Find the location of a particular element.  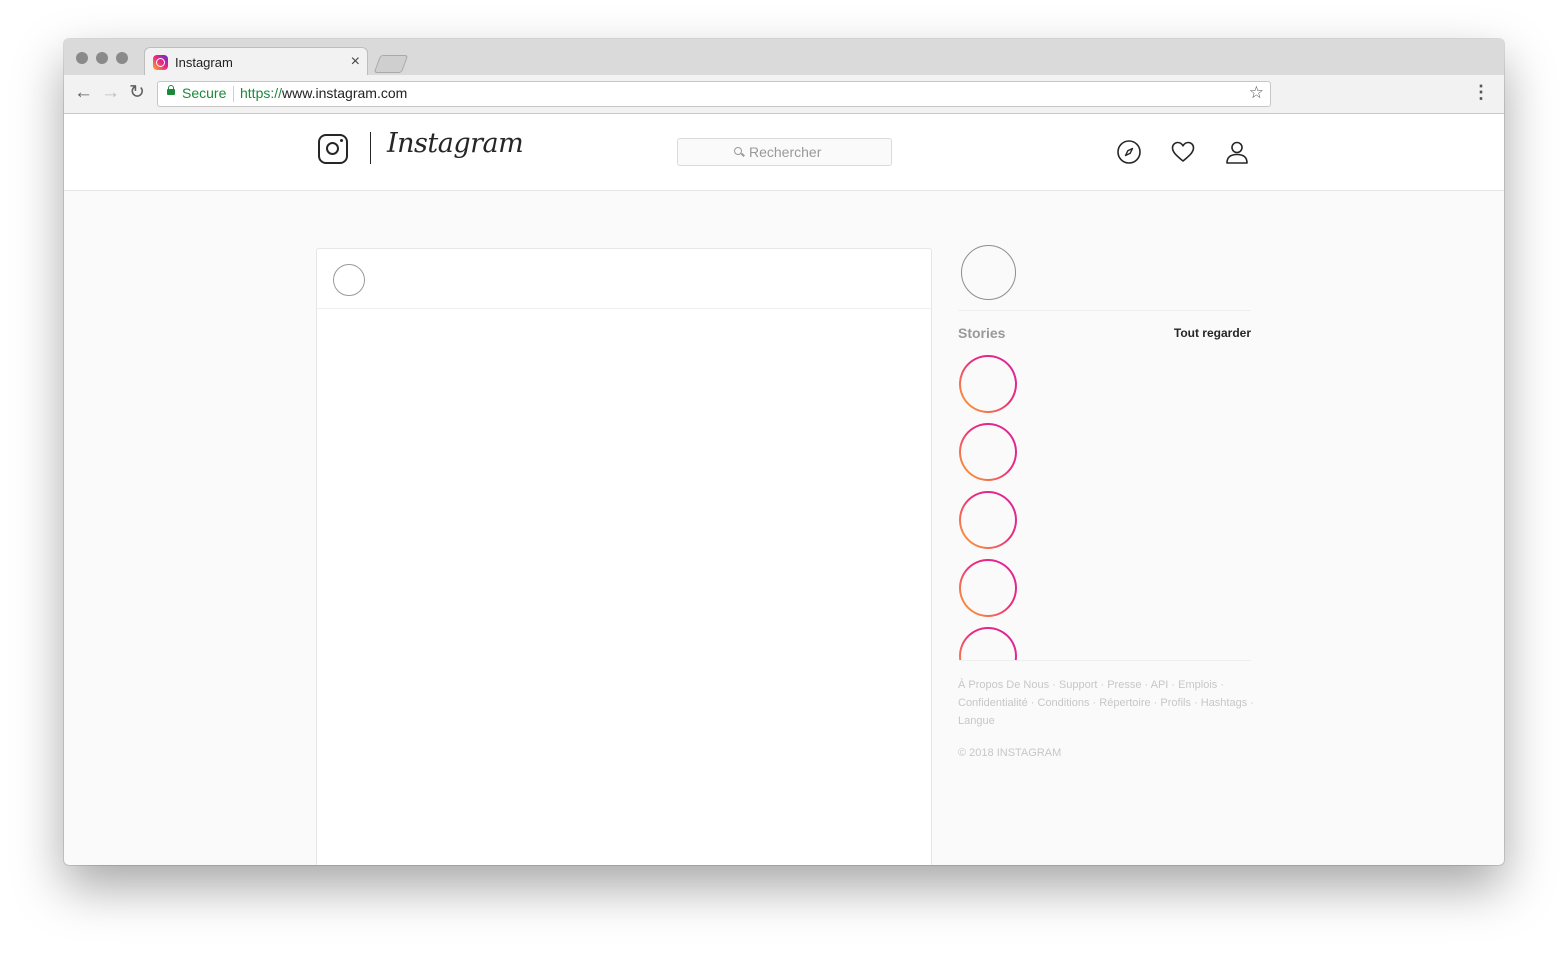

post-avatar is located at coordinates (349, 280).